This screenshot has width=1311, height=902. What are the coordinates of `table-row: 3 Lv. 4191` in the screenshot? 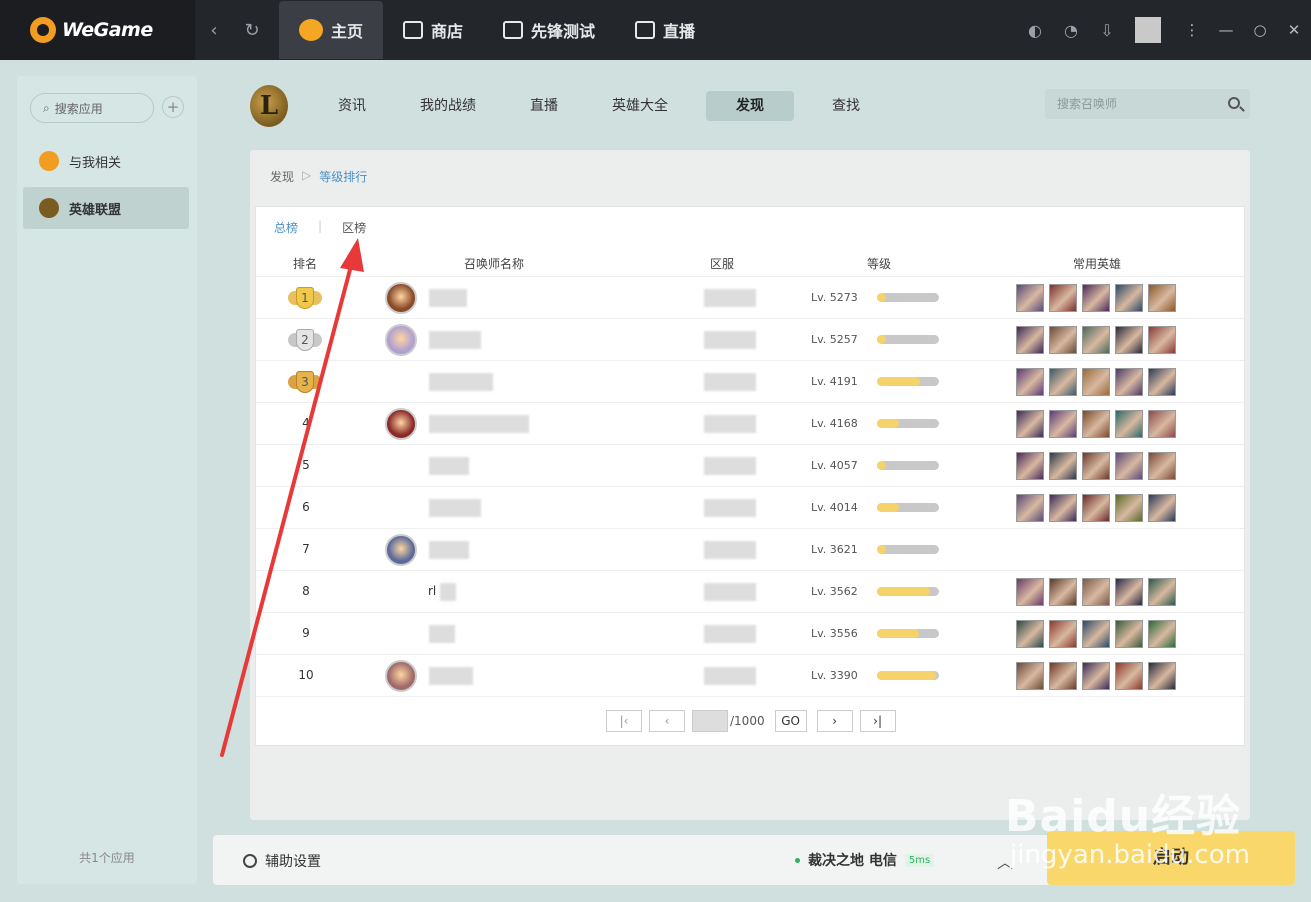 It's located at (750, 382).